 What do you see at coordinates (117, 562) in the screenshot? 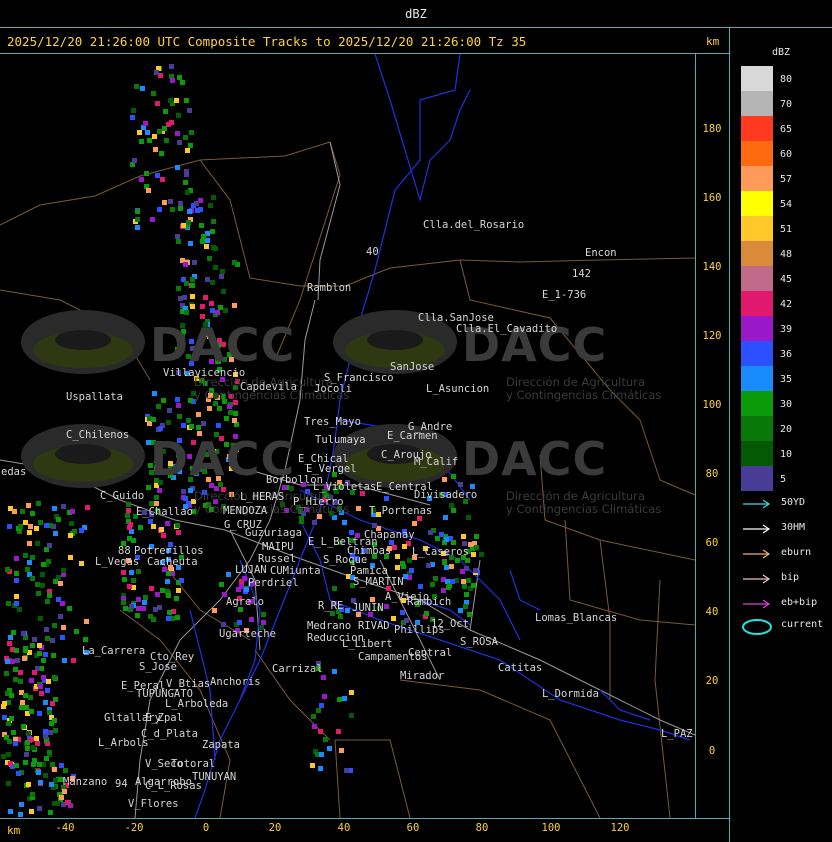
I see `map-place-label: L_Vegas` at bounding box center [117, 562].